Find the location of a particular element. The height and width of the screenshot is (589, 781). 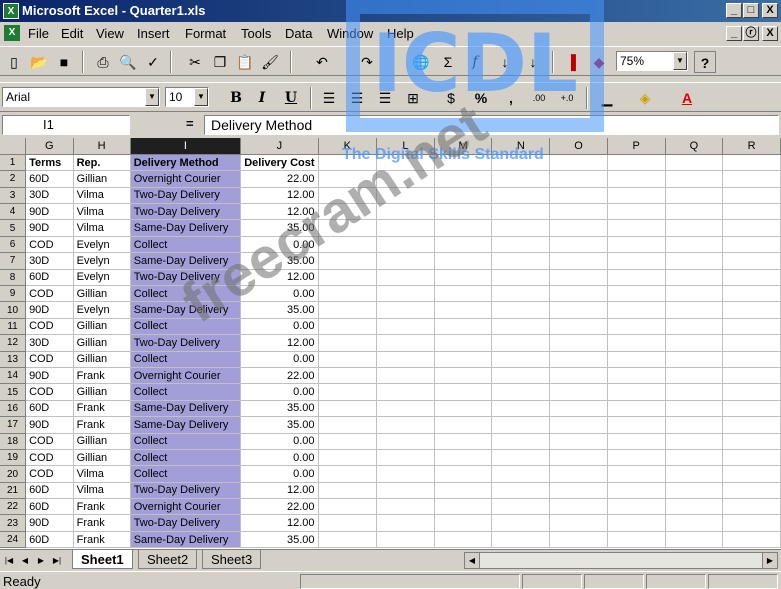

cell: Same-Day Delivery is located at coordinates (186, 425).